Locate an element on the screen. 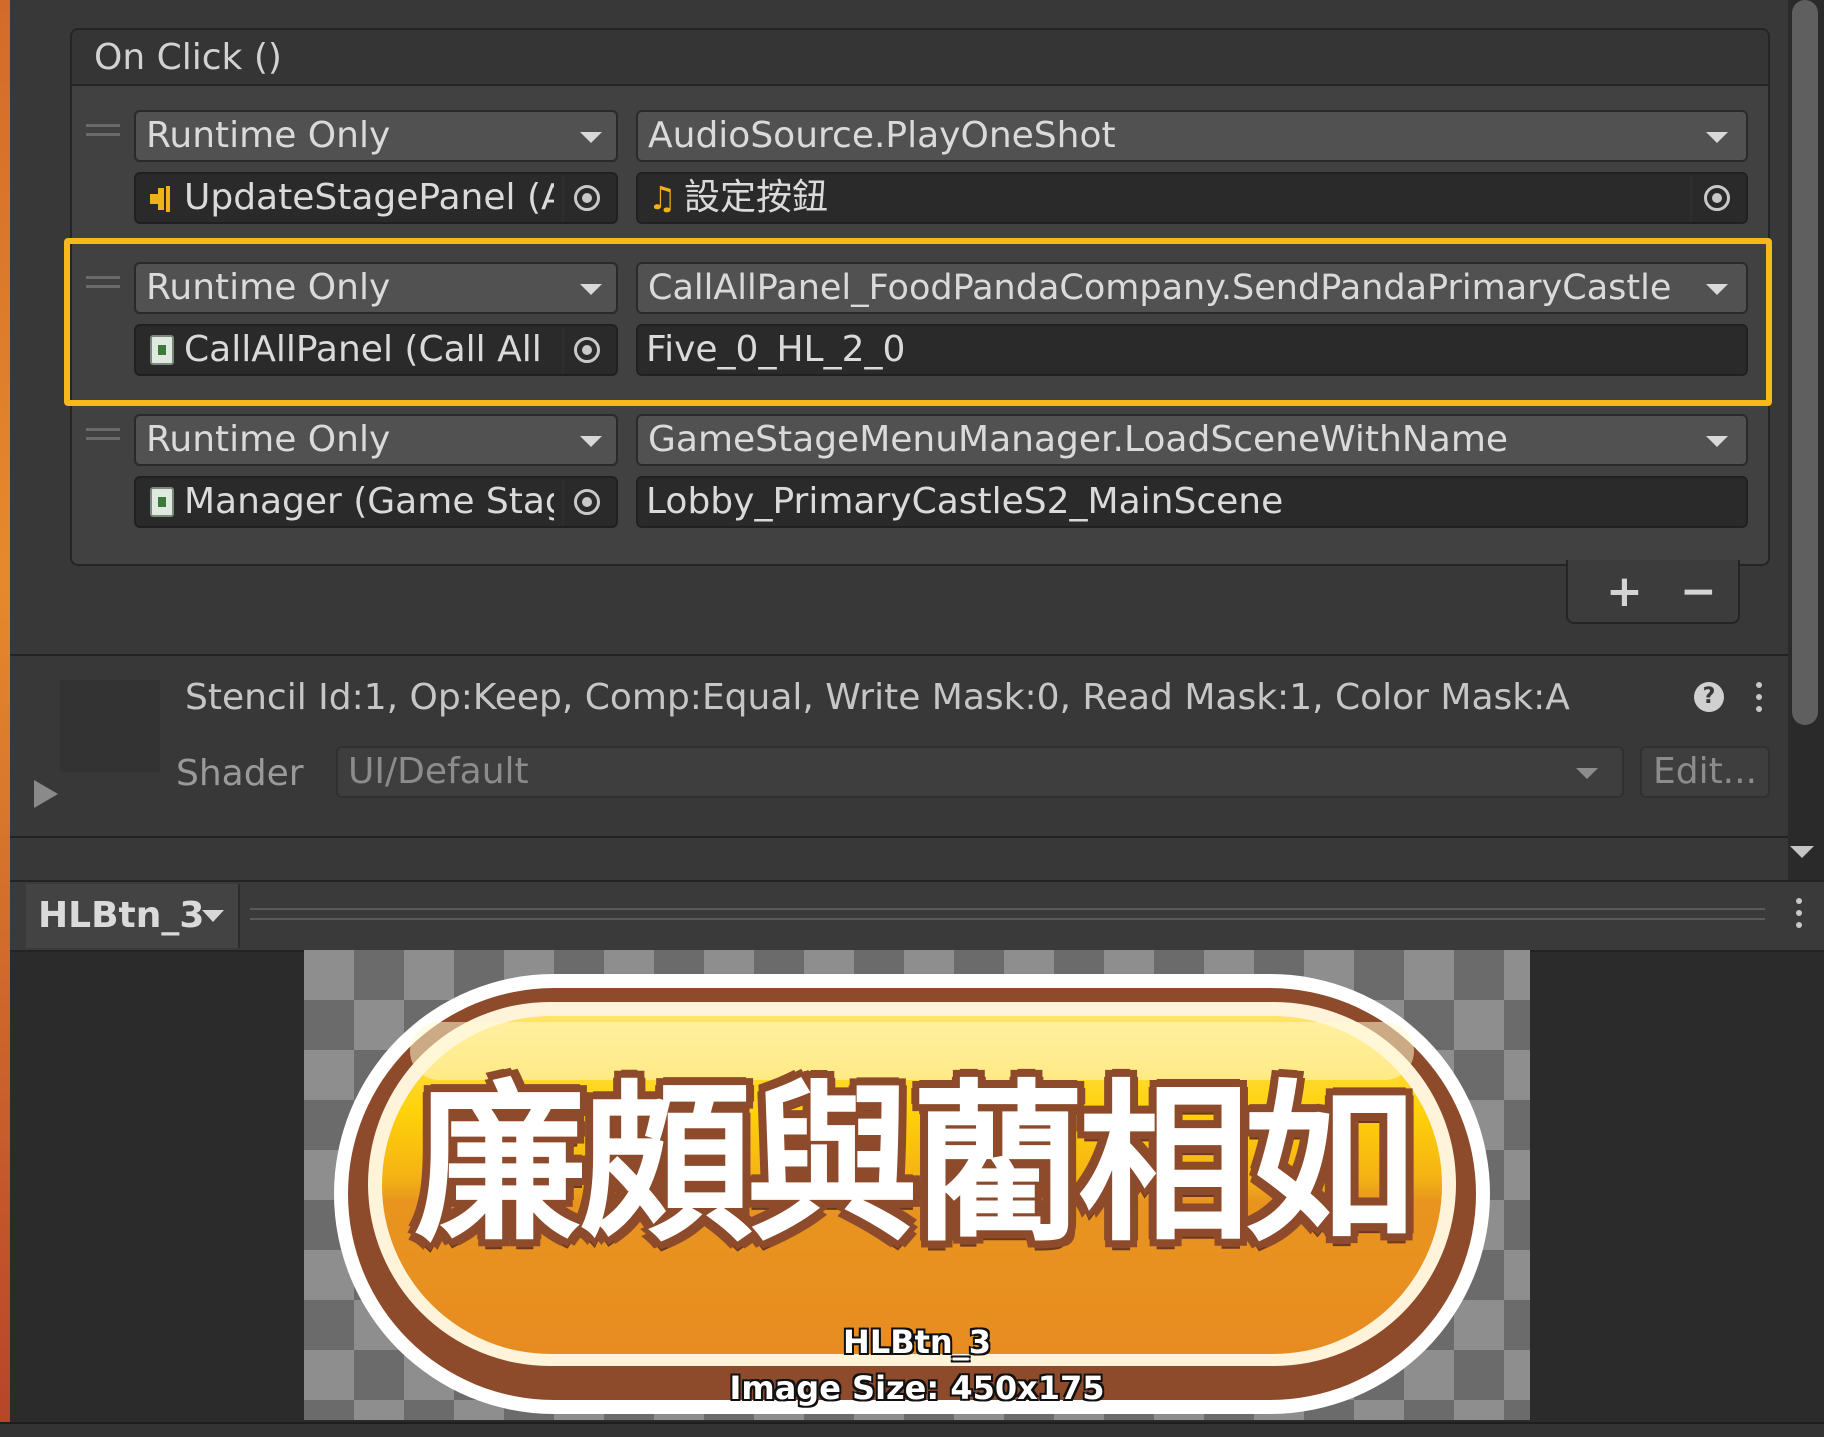  onclick-event-header is located at coordinates (920, 57).